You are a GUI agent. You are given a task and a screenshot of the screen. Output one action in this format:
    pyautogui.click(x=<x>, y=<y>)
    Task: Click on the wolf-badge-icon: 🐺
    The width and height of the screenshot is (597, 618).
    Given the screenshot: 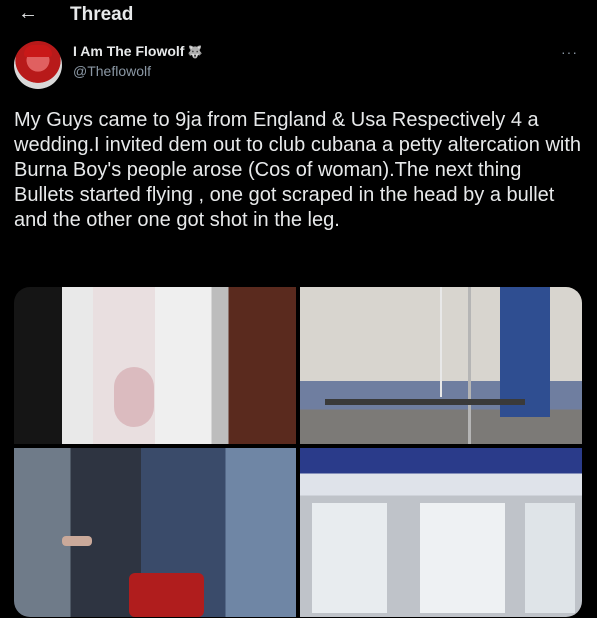 What is the action you would take?
    pyautogui.click(x=195, y=52)
    